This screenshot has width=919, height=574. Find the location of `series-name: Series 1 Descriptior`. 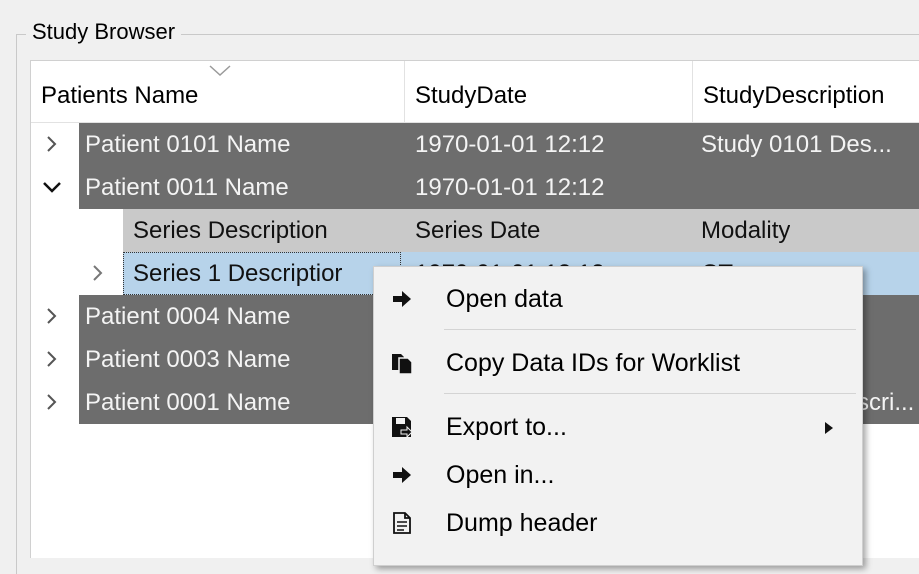

series-name: Series 1 Descriptior is located at coordinates (238, 273).